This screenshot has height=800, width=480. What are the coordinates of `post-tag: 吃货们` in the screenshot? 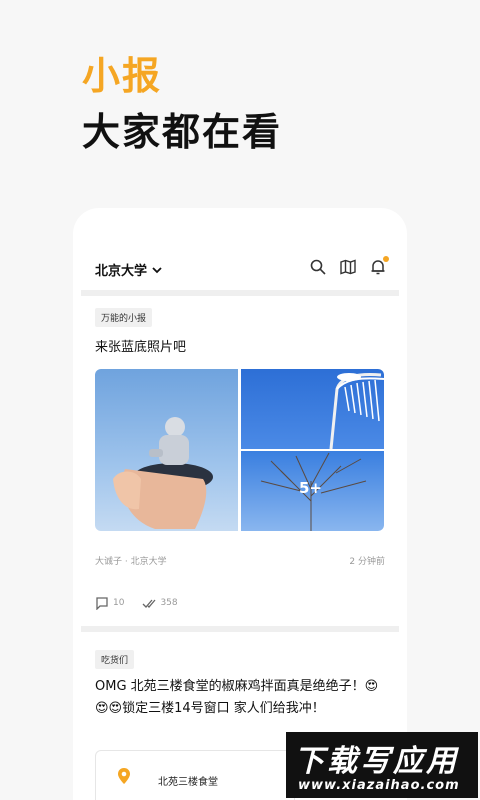 It's located at (115, 659).